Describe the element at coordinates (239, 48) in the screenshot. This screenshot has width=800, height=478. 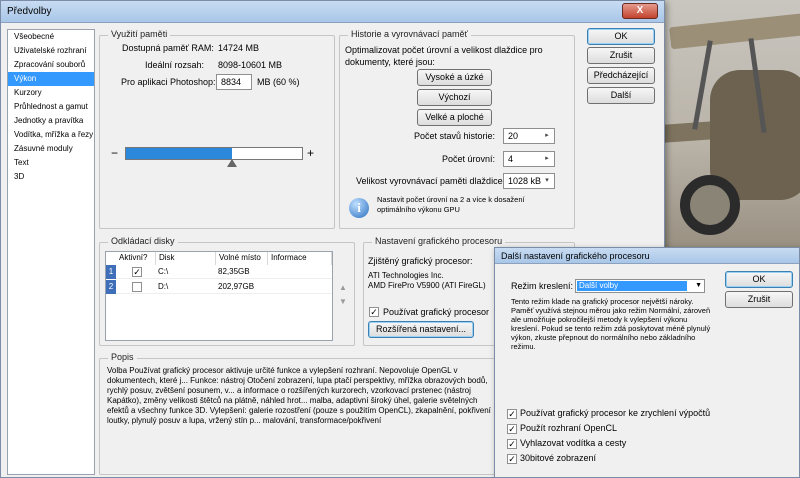
I see `available-ram-value: 14724 MB` at that location.